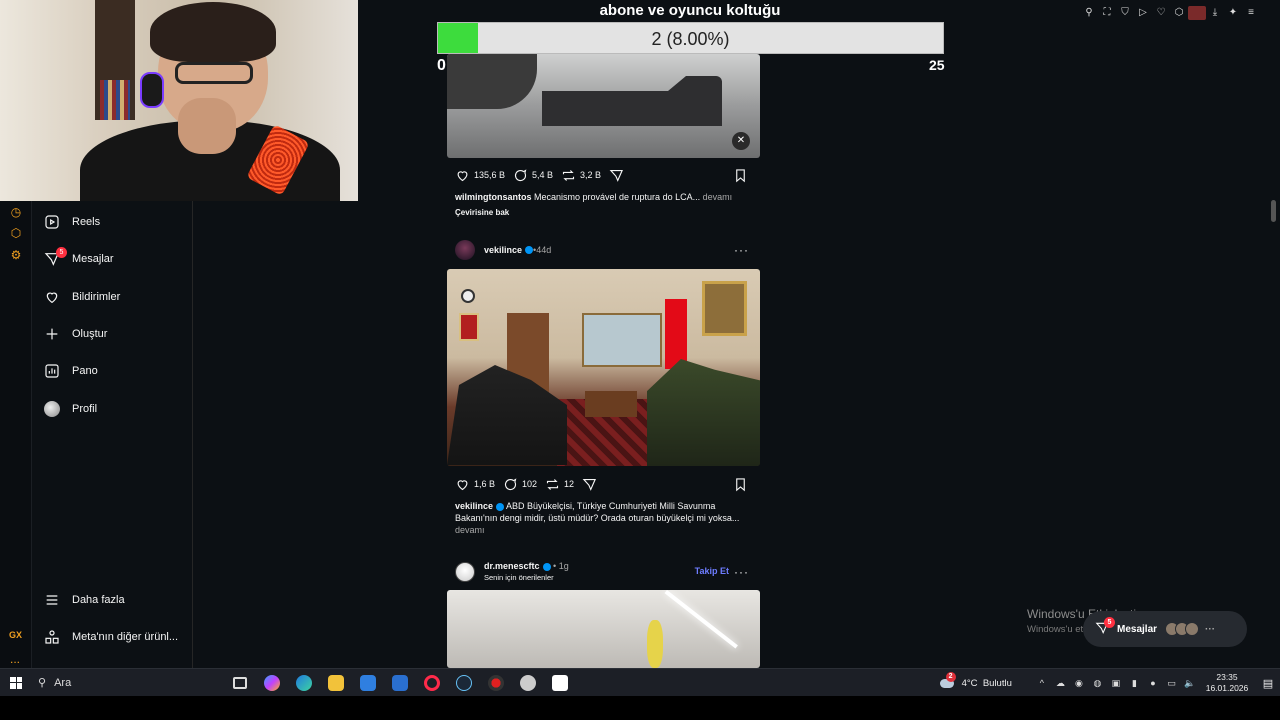 The height and width of the screenshot is (720, 1280). What do you see at coordinates (741, 141) in the screenshot?
I see `mute-icon: ✕` at bounding box center [741, 141].